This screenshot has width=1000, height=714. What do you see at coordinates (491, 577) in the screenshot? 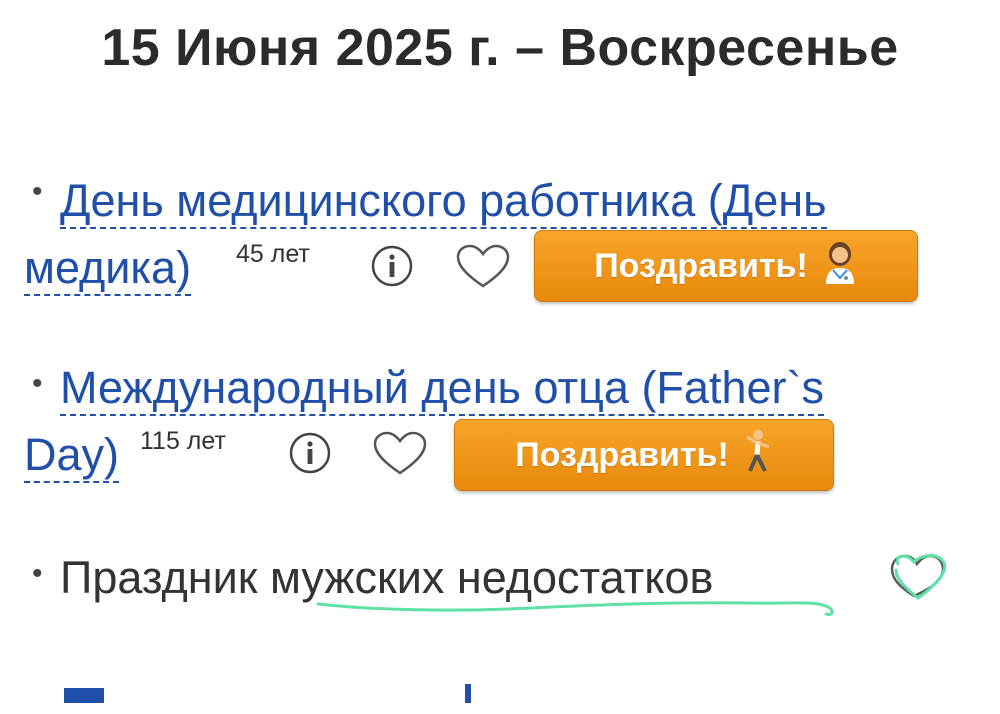
I see `holiday-text-highlight: мужских недостатков` at bounding box center [491, 577].